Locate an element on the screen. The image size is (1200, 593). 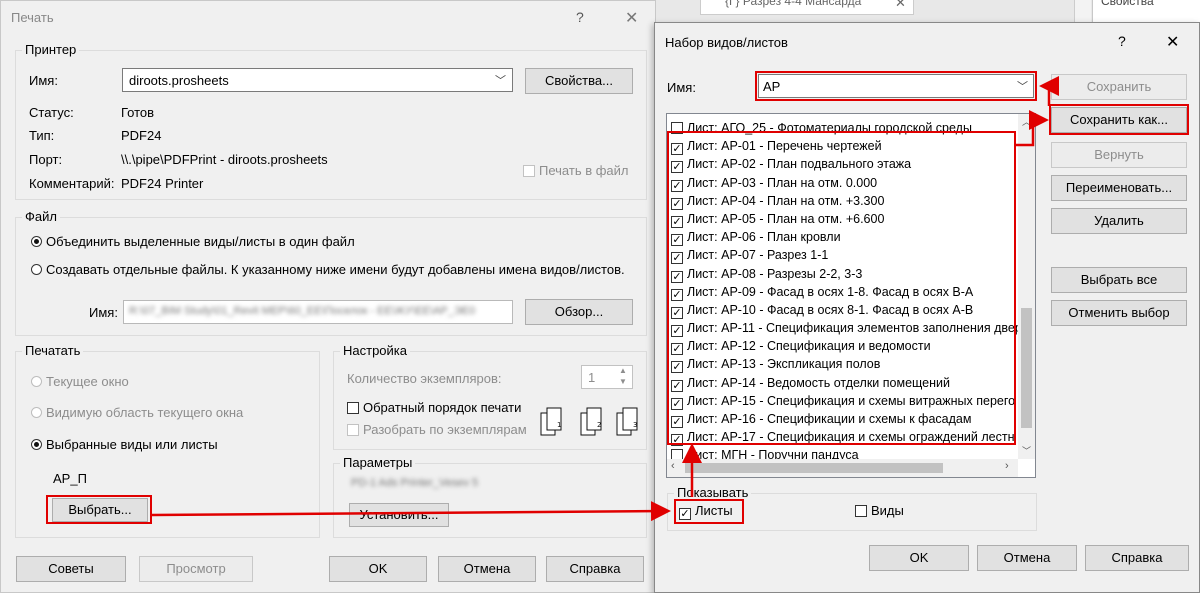
arrow-save-as-to-name is located at coordinates (1049, 91).